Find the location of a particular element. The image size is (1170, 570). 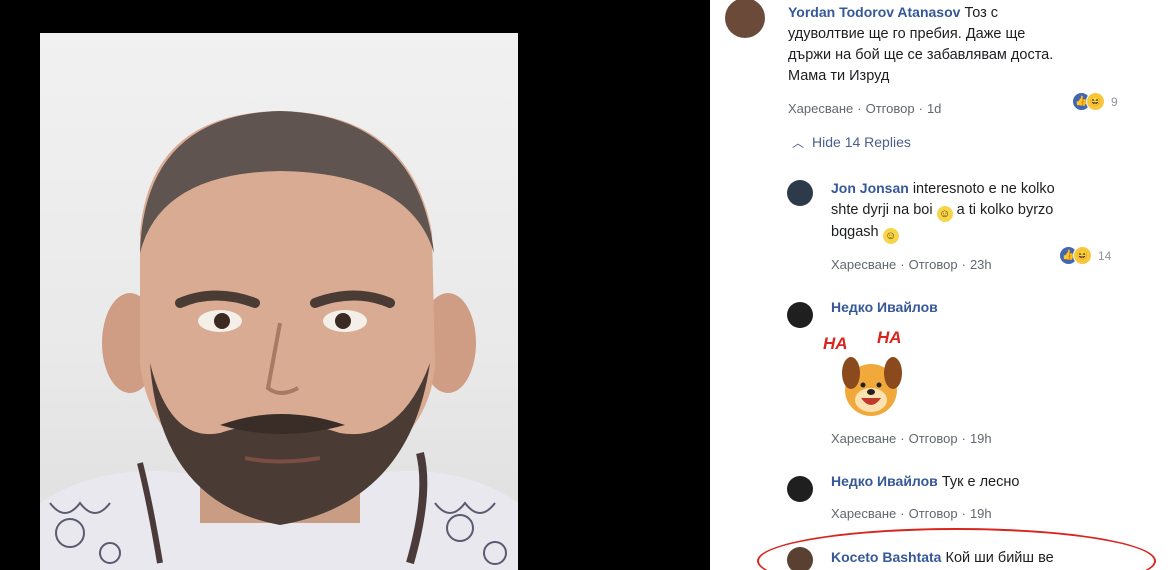

reaction-count: 14 is located at coordinates (1105, 255).